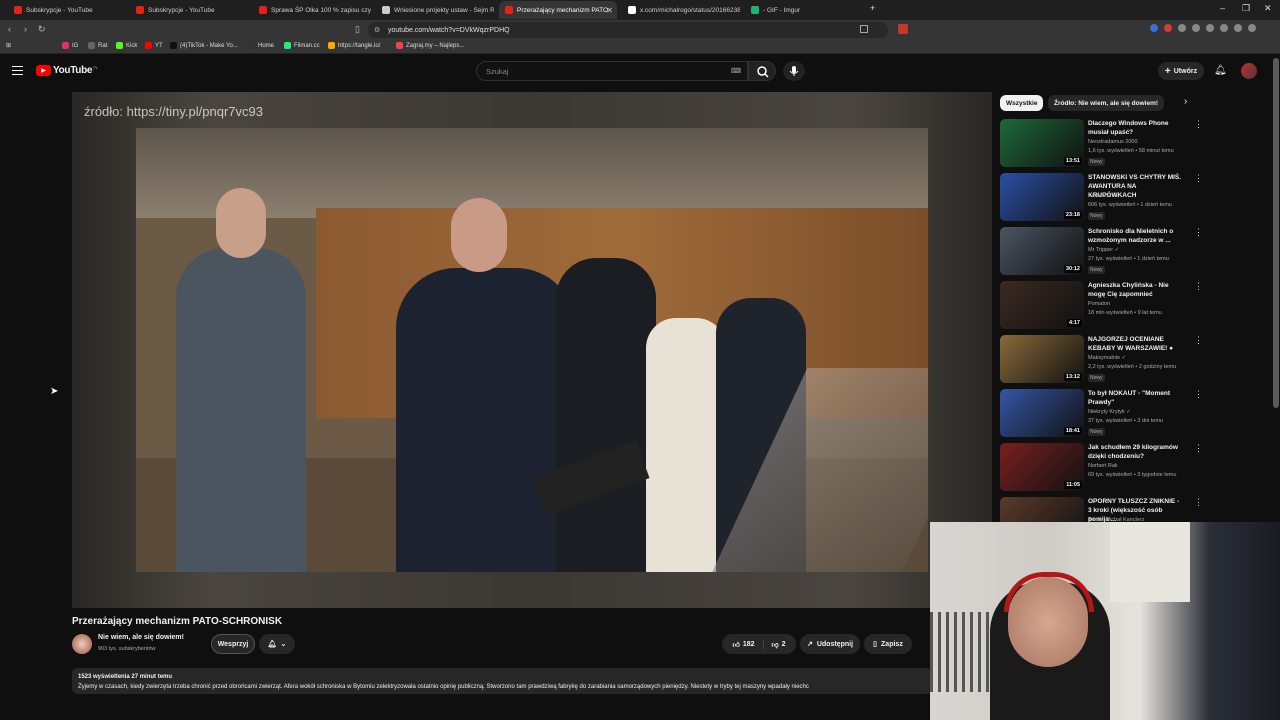 This screenshot has height=720, width=1280. Describe the element at coordinates (1042, 510) in the screenshot. I see `video-thumbnail` at that location.